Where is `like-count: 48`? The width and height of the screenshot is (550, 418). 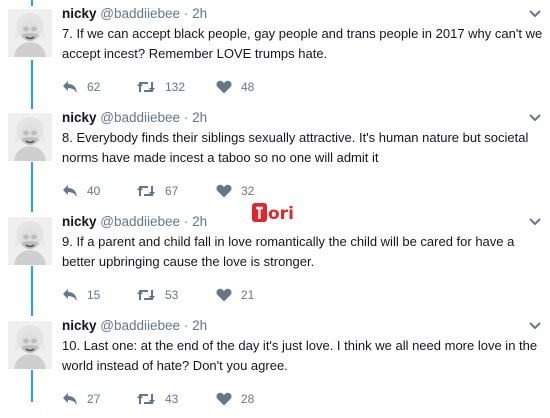
like-count: 48 is located at coordinates (248, 87).